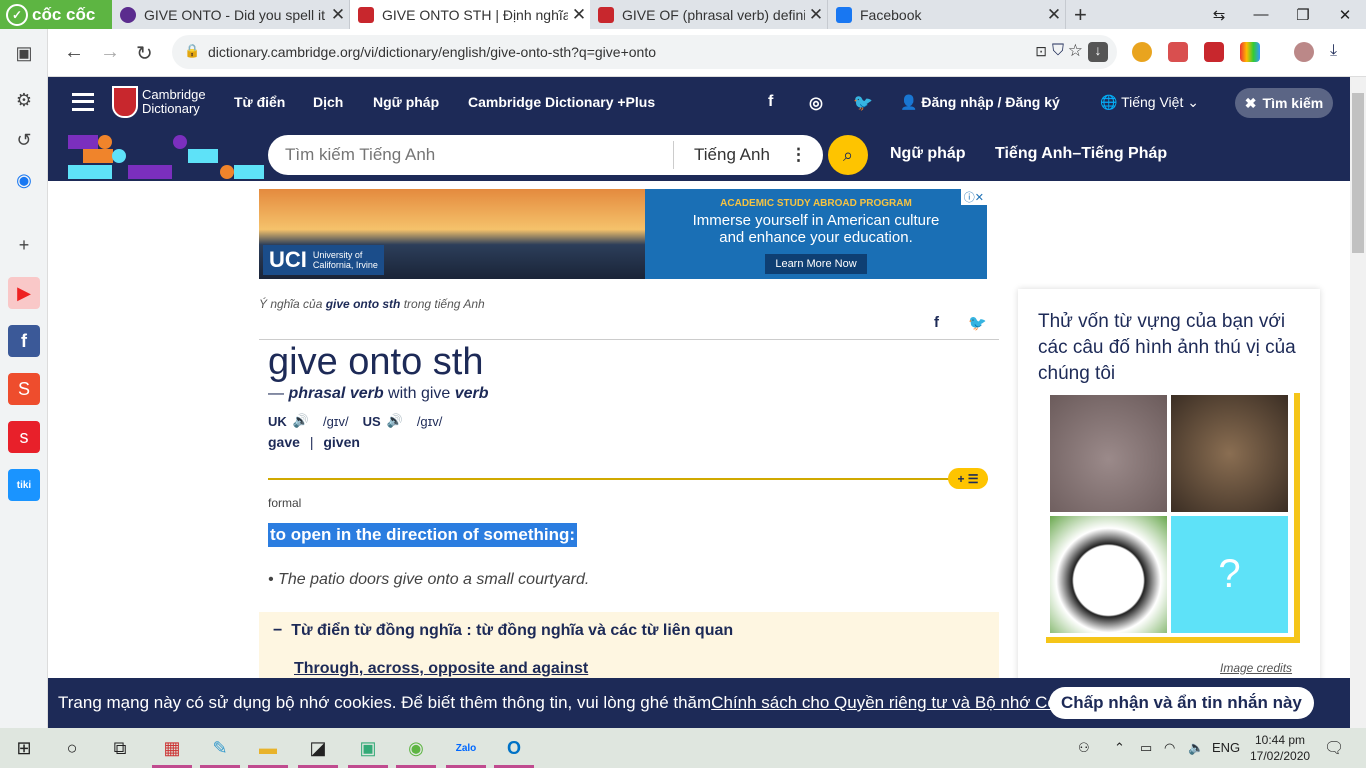  What do you see at coordinates (24, 748) in the screenshot?
I see `windows-start-icon: ⊞` at bounding box center [24, 748].